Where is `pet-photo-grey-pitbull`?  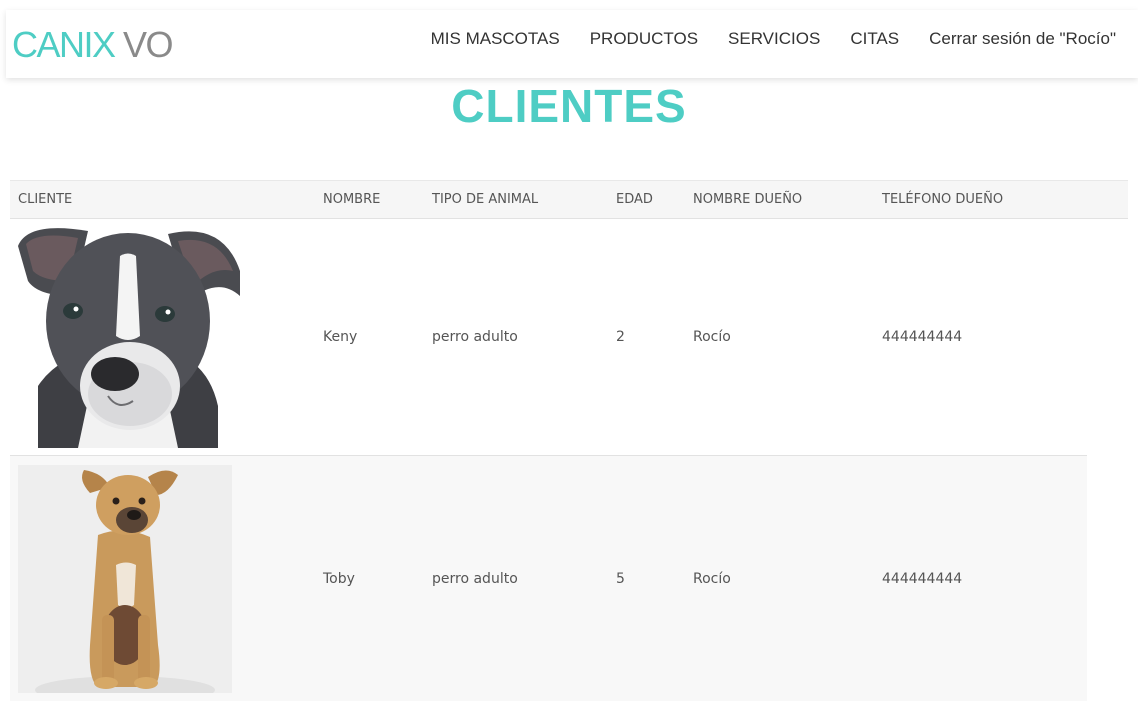 pet-photo-grey-pitbull is located at coordinates (129, 337).